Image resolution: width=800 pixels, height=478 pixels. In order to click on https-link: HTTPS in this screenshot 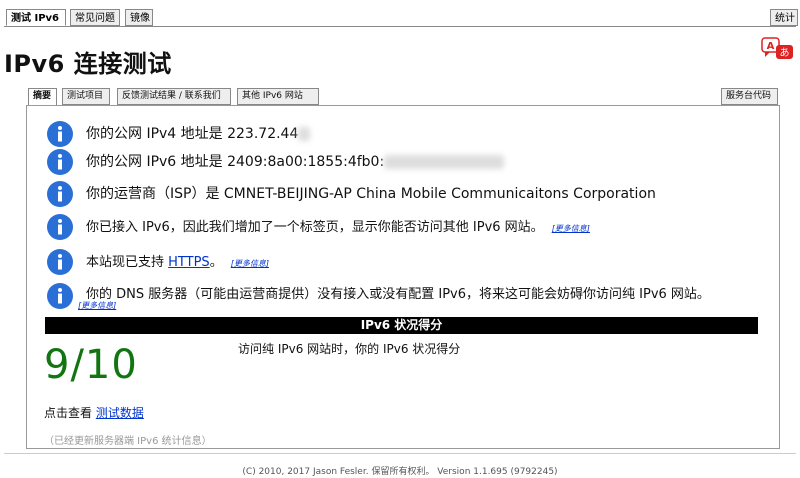, I will do `click(189, 262)`.